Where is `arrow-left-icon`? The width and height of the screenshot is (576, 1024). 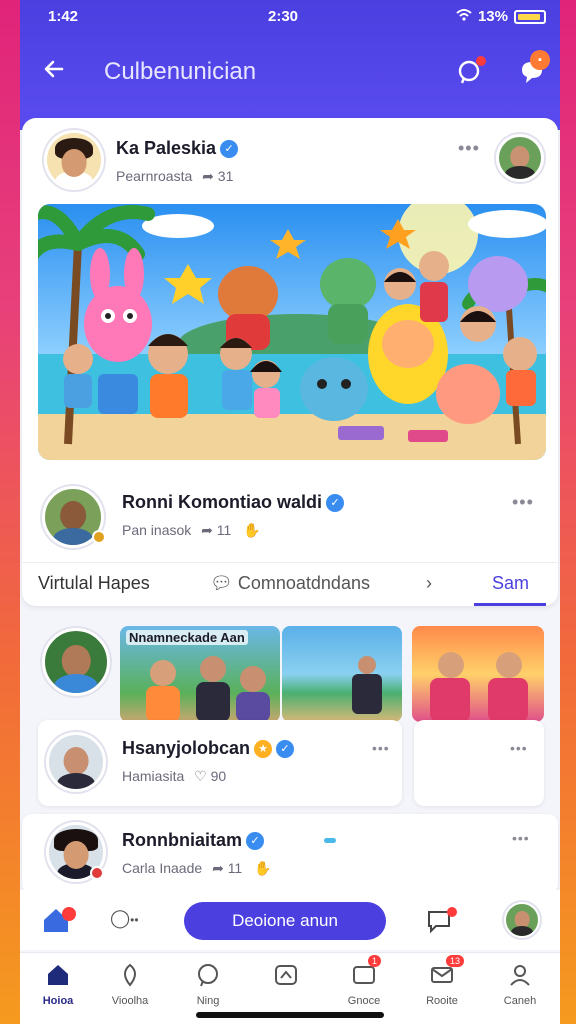 arrow-left-icon is located at coordinates (54, 69).